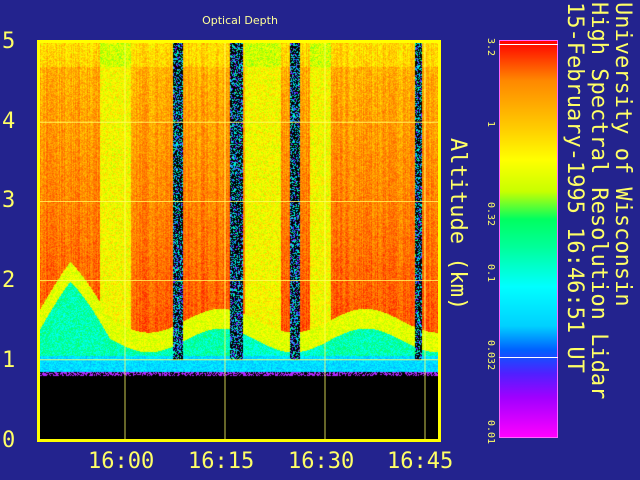 The height and width of the screenshot is (480, 640). Describe the element at coordinates (574, 187) in the screenshot. I see `date-time-label: 15-February-1995 16:46:51 UT` at that location.